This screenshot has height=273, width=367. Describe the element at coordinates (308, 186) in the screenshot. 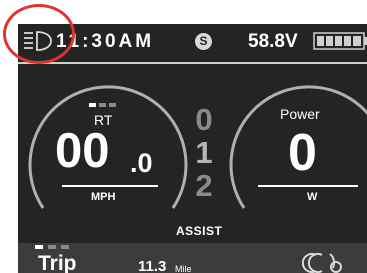

I see `power-divider` at that location.